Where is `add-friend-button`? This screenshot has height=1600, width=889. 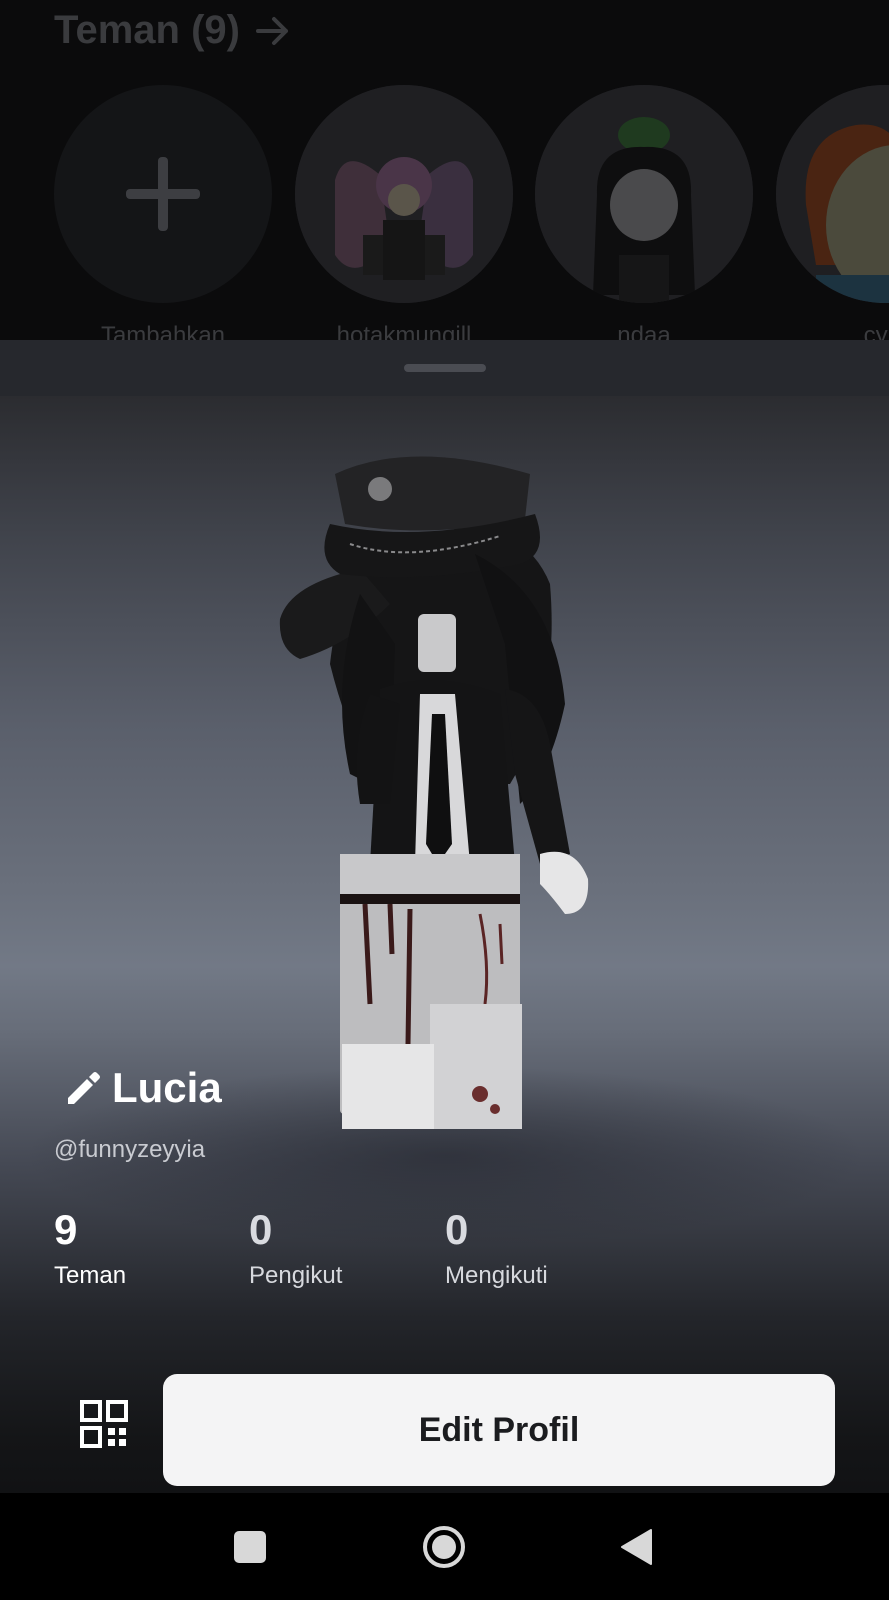 add-friend-button is located at coordinates (163, 194).